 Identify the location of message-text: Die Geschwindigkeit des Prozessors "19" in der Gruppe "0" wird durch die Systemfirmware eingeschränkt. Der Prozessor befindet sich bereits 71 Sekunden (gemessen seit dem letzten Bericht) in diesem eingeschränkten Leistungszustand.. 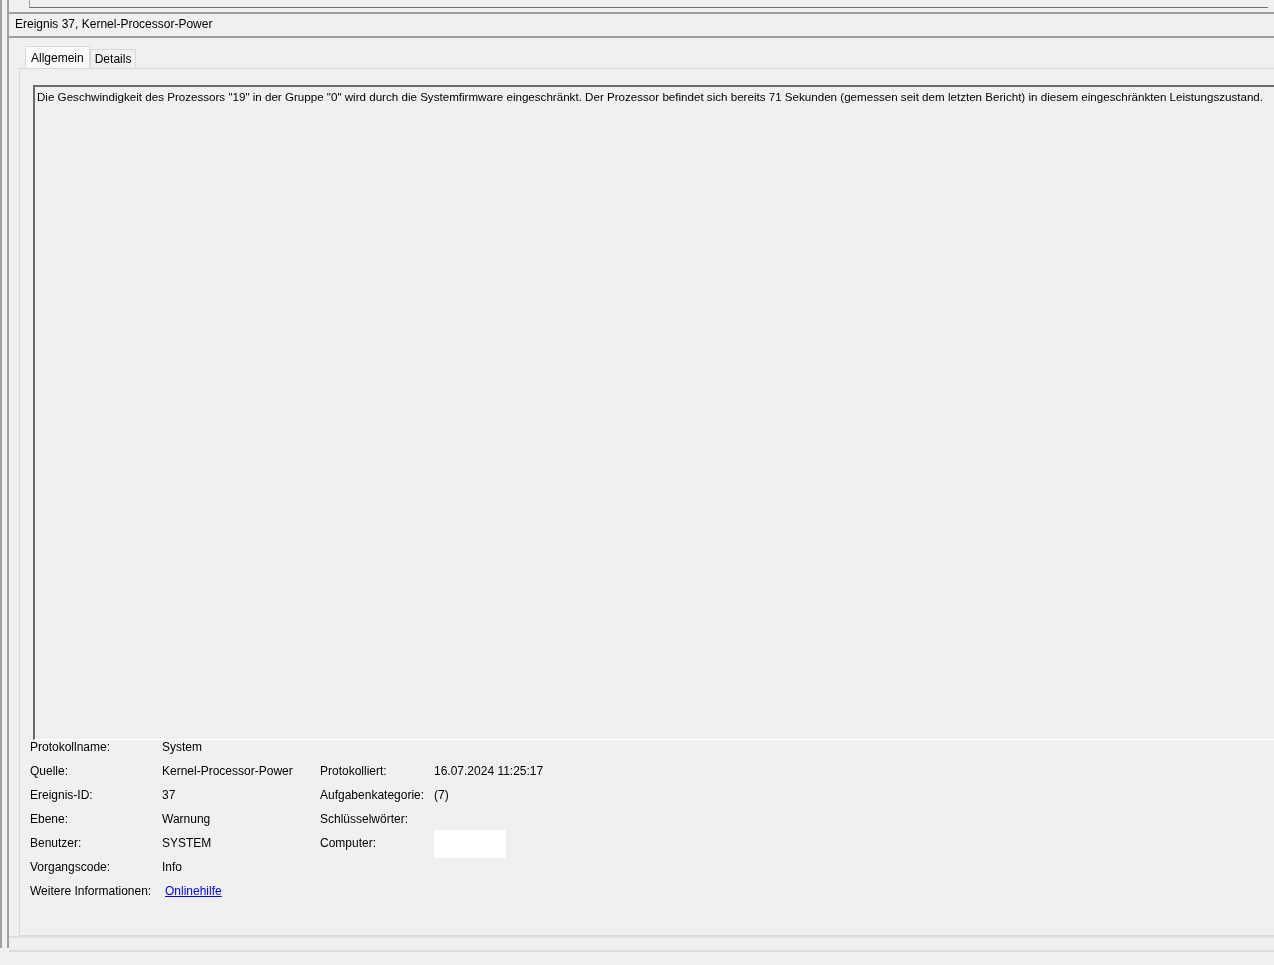
(650, 96).